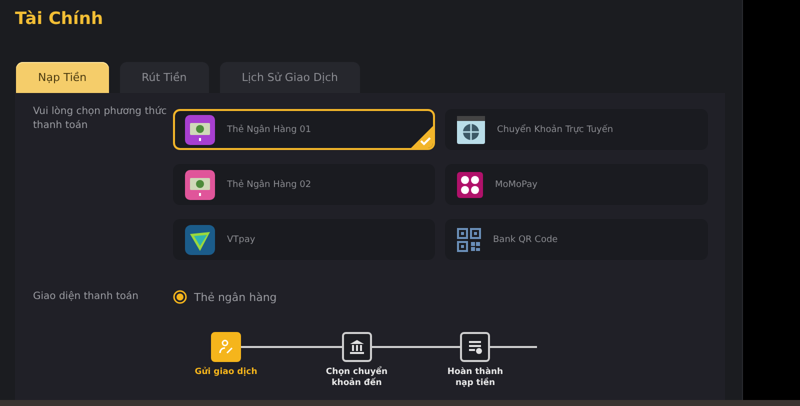  What do you see at coordinates (469, 240) in the screenshot?
I see `qr-code-icon` at bounding box center [469, 240].